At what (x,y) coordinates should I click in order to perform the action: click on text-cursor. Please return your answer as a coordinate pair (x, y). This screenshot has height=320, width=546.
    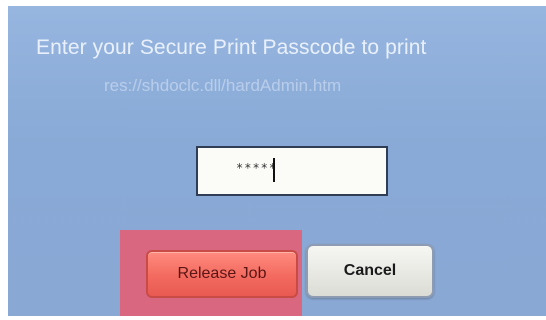
    Looking at the image, I should click on (274, 170).